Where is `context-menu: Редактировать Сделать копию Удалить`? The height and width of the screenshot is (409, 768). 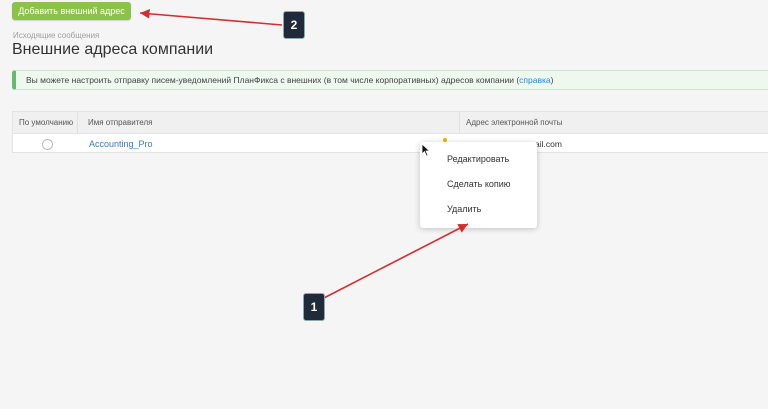
context-menu: Редактировать Сделать копию Удалить is located at coordinates (478, 185).